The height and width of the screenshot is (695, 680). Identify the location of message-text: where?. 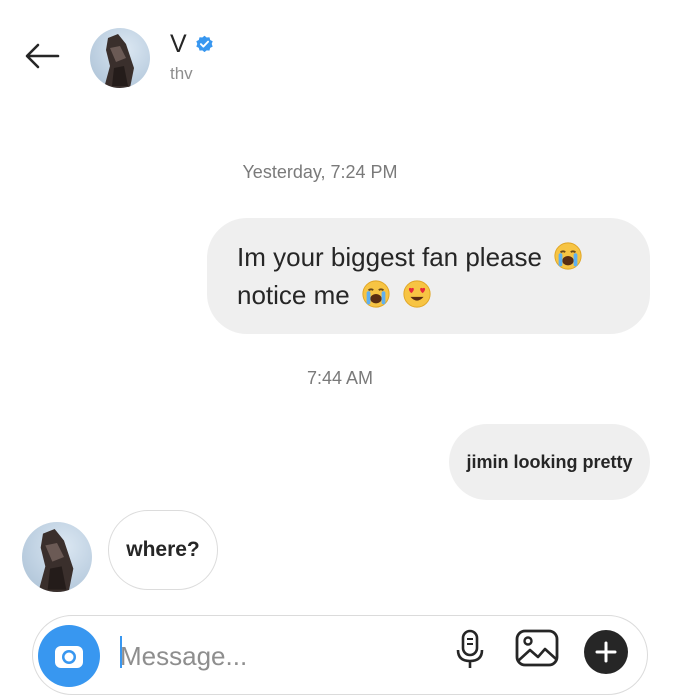
(163, 549).